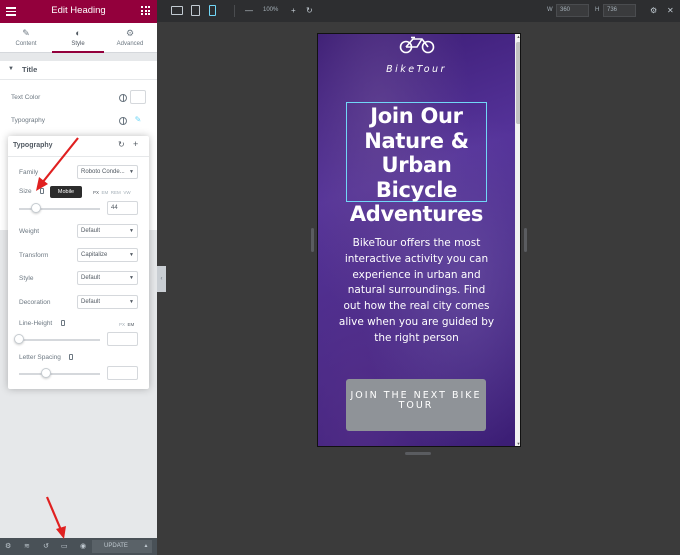  I want to click on size-input: 44, so click(122, 208).